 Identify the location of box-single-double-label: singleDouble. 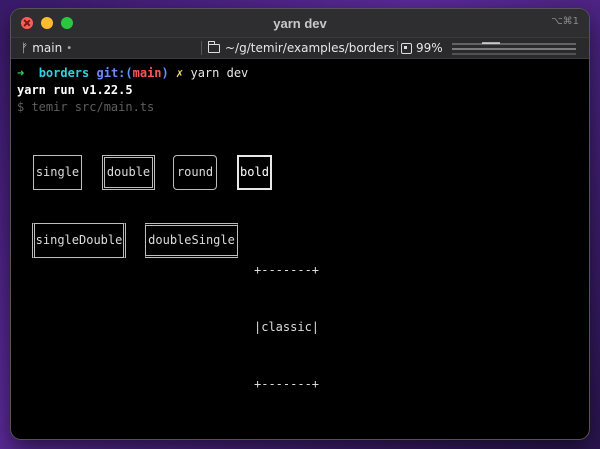
(79, 240).